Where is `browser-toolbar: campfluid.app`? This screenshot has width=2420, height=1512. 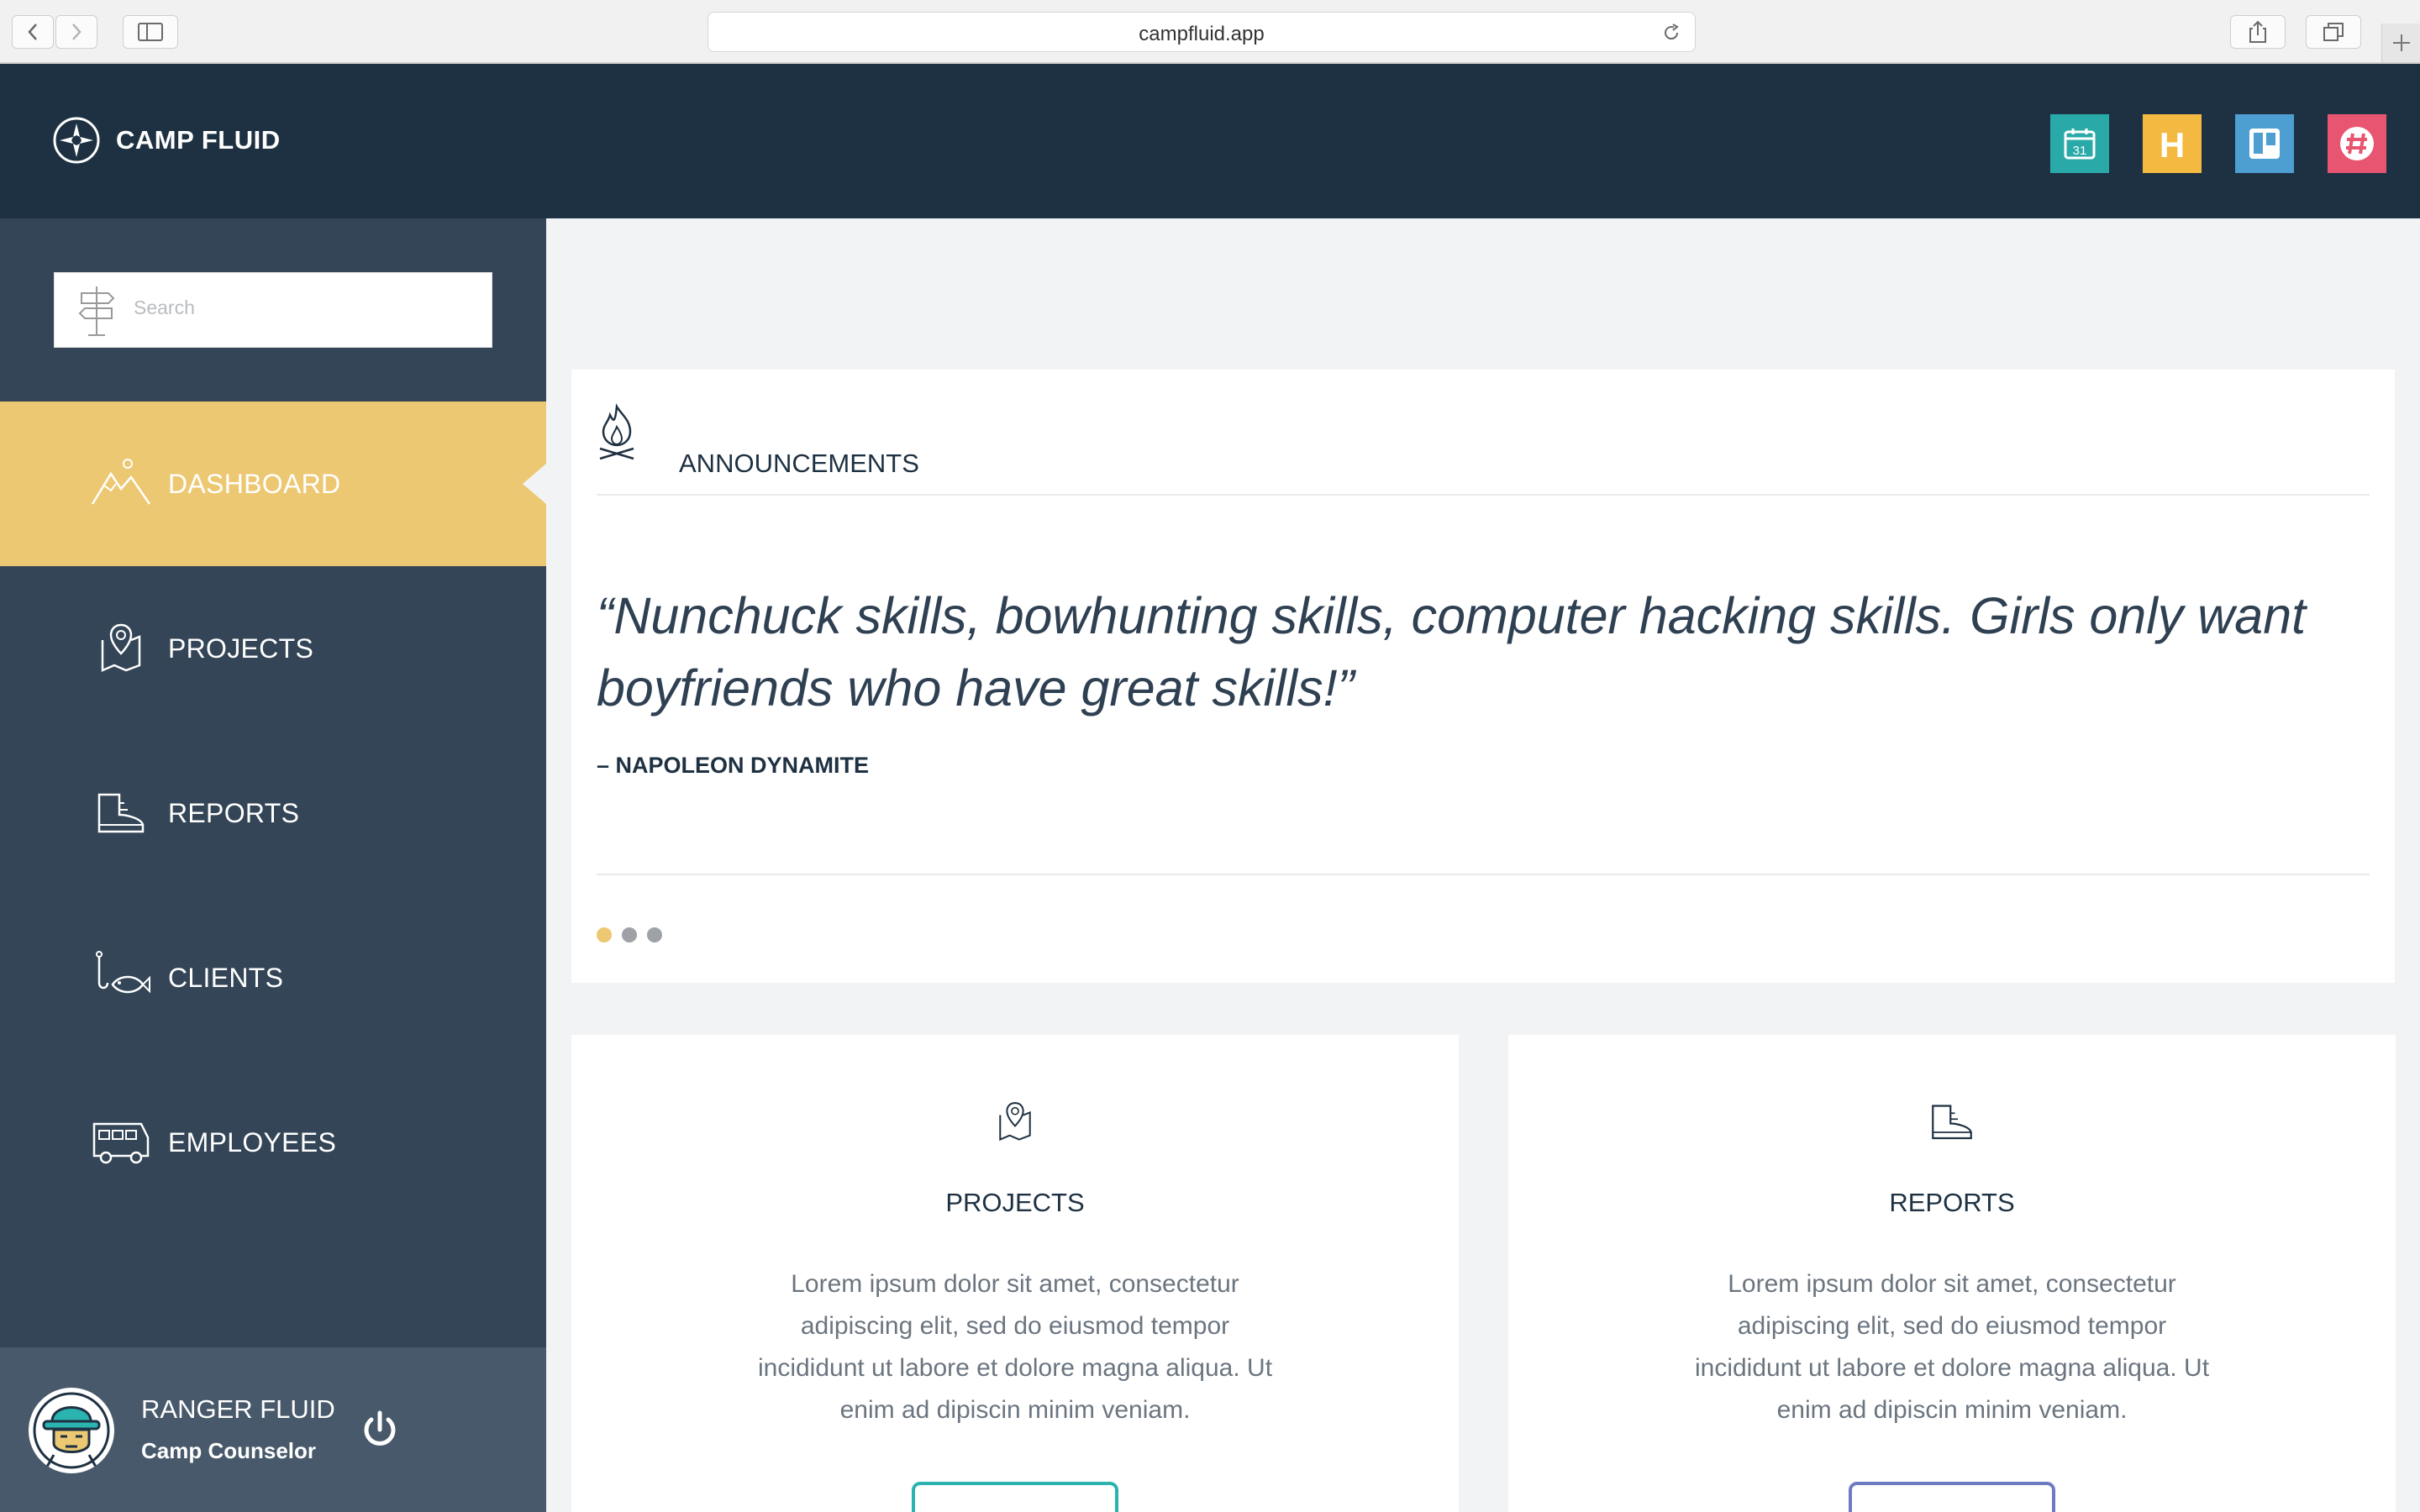 browser-toolbar: campfluid.app is located at coordinates (1210, 32).